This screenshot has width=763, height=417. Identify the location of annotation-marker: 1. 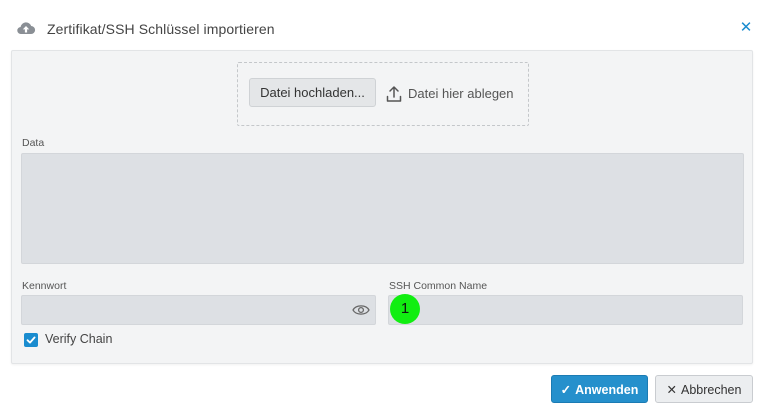
(405, 309).